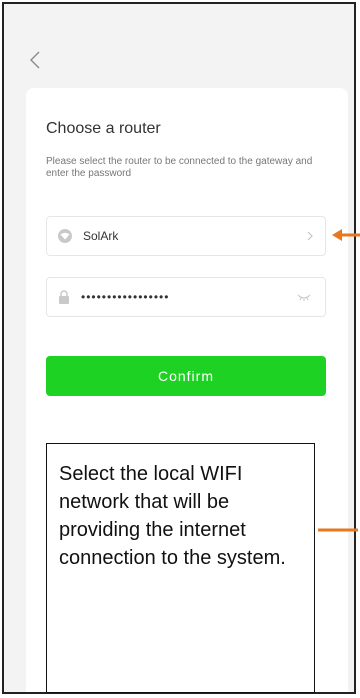  What do you see at coordinates (65, 236) in the screenshot?
I see `wifi-icon` at bounding box center [65, 236].